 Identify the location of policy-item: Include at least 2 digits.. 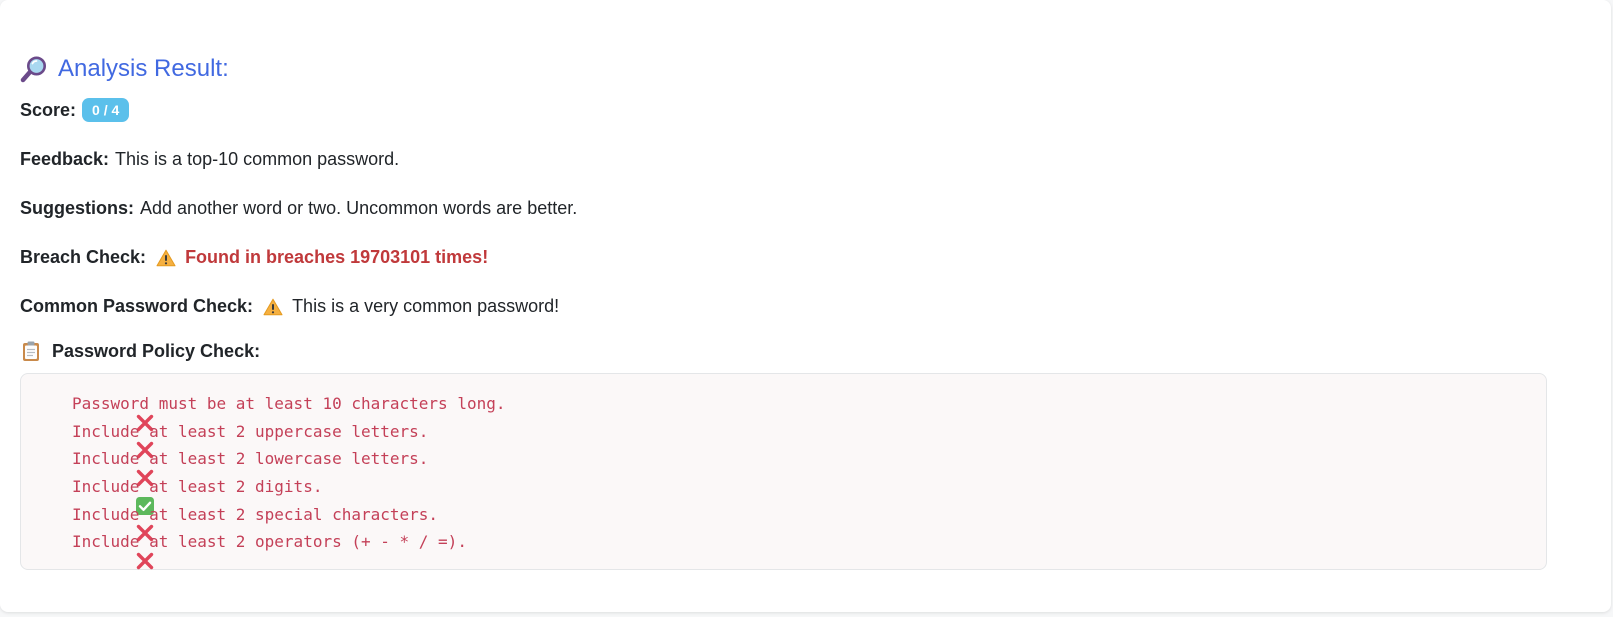
(783, 494).